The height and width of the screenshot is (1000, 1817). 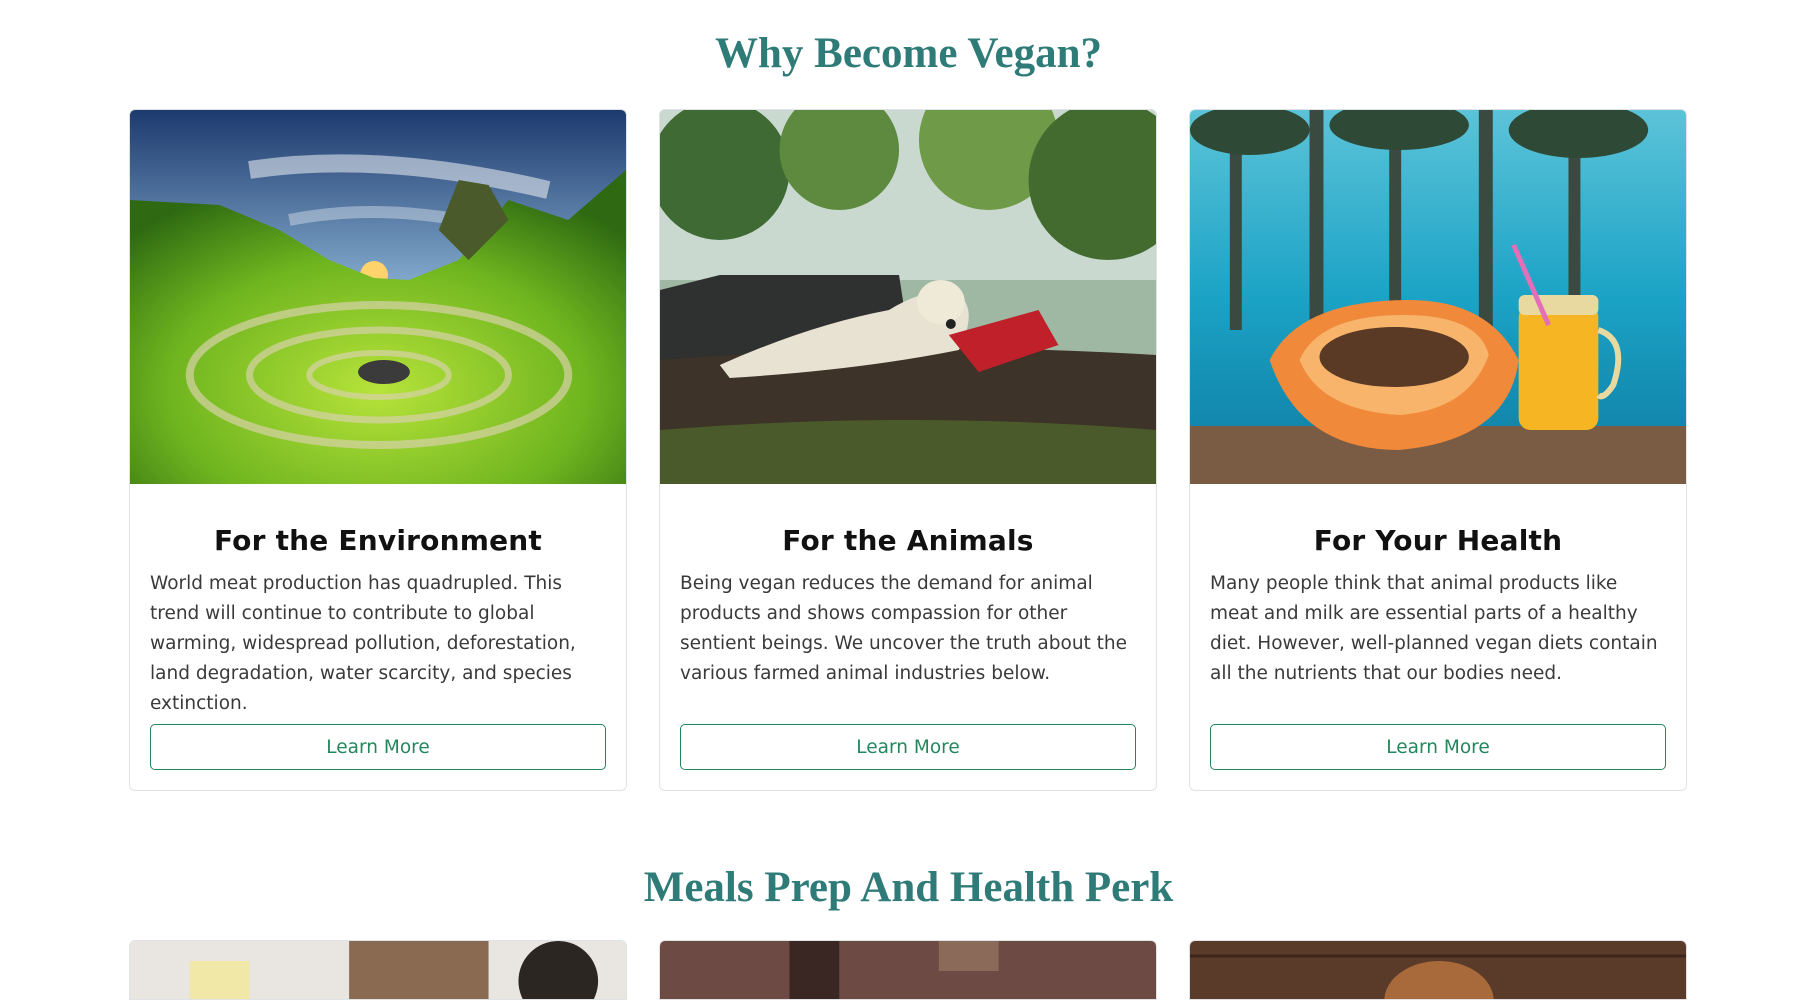 What do you see at coordinates (377, 540) in the screenshot?
I see `card-title: For the Environment` at bounding box center [377, 540].